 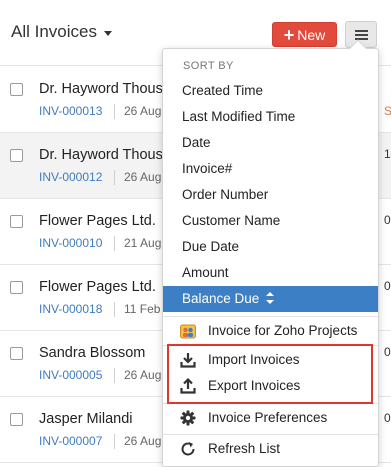 I want to click on invoice-number-link: INV-000012, so click(x=70, y=177).